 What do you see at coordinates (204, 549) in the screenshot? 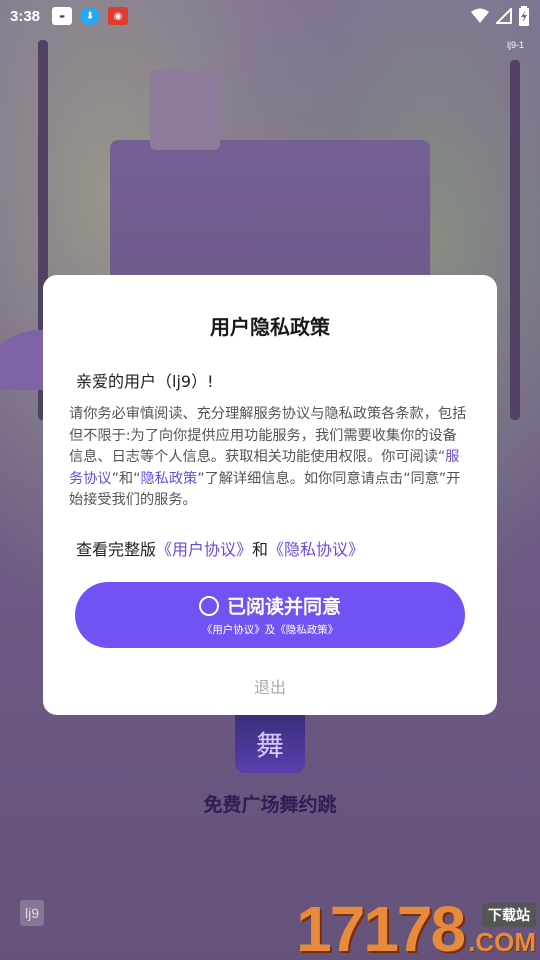
I see `user-agreement-full-link: 《用户协议》` at bounding box center [204, 549].